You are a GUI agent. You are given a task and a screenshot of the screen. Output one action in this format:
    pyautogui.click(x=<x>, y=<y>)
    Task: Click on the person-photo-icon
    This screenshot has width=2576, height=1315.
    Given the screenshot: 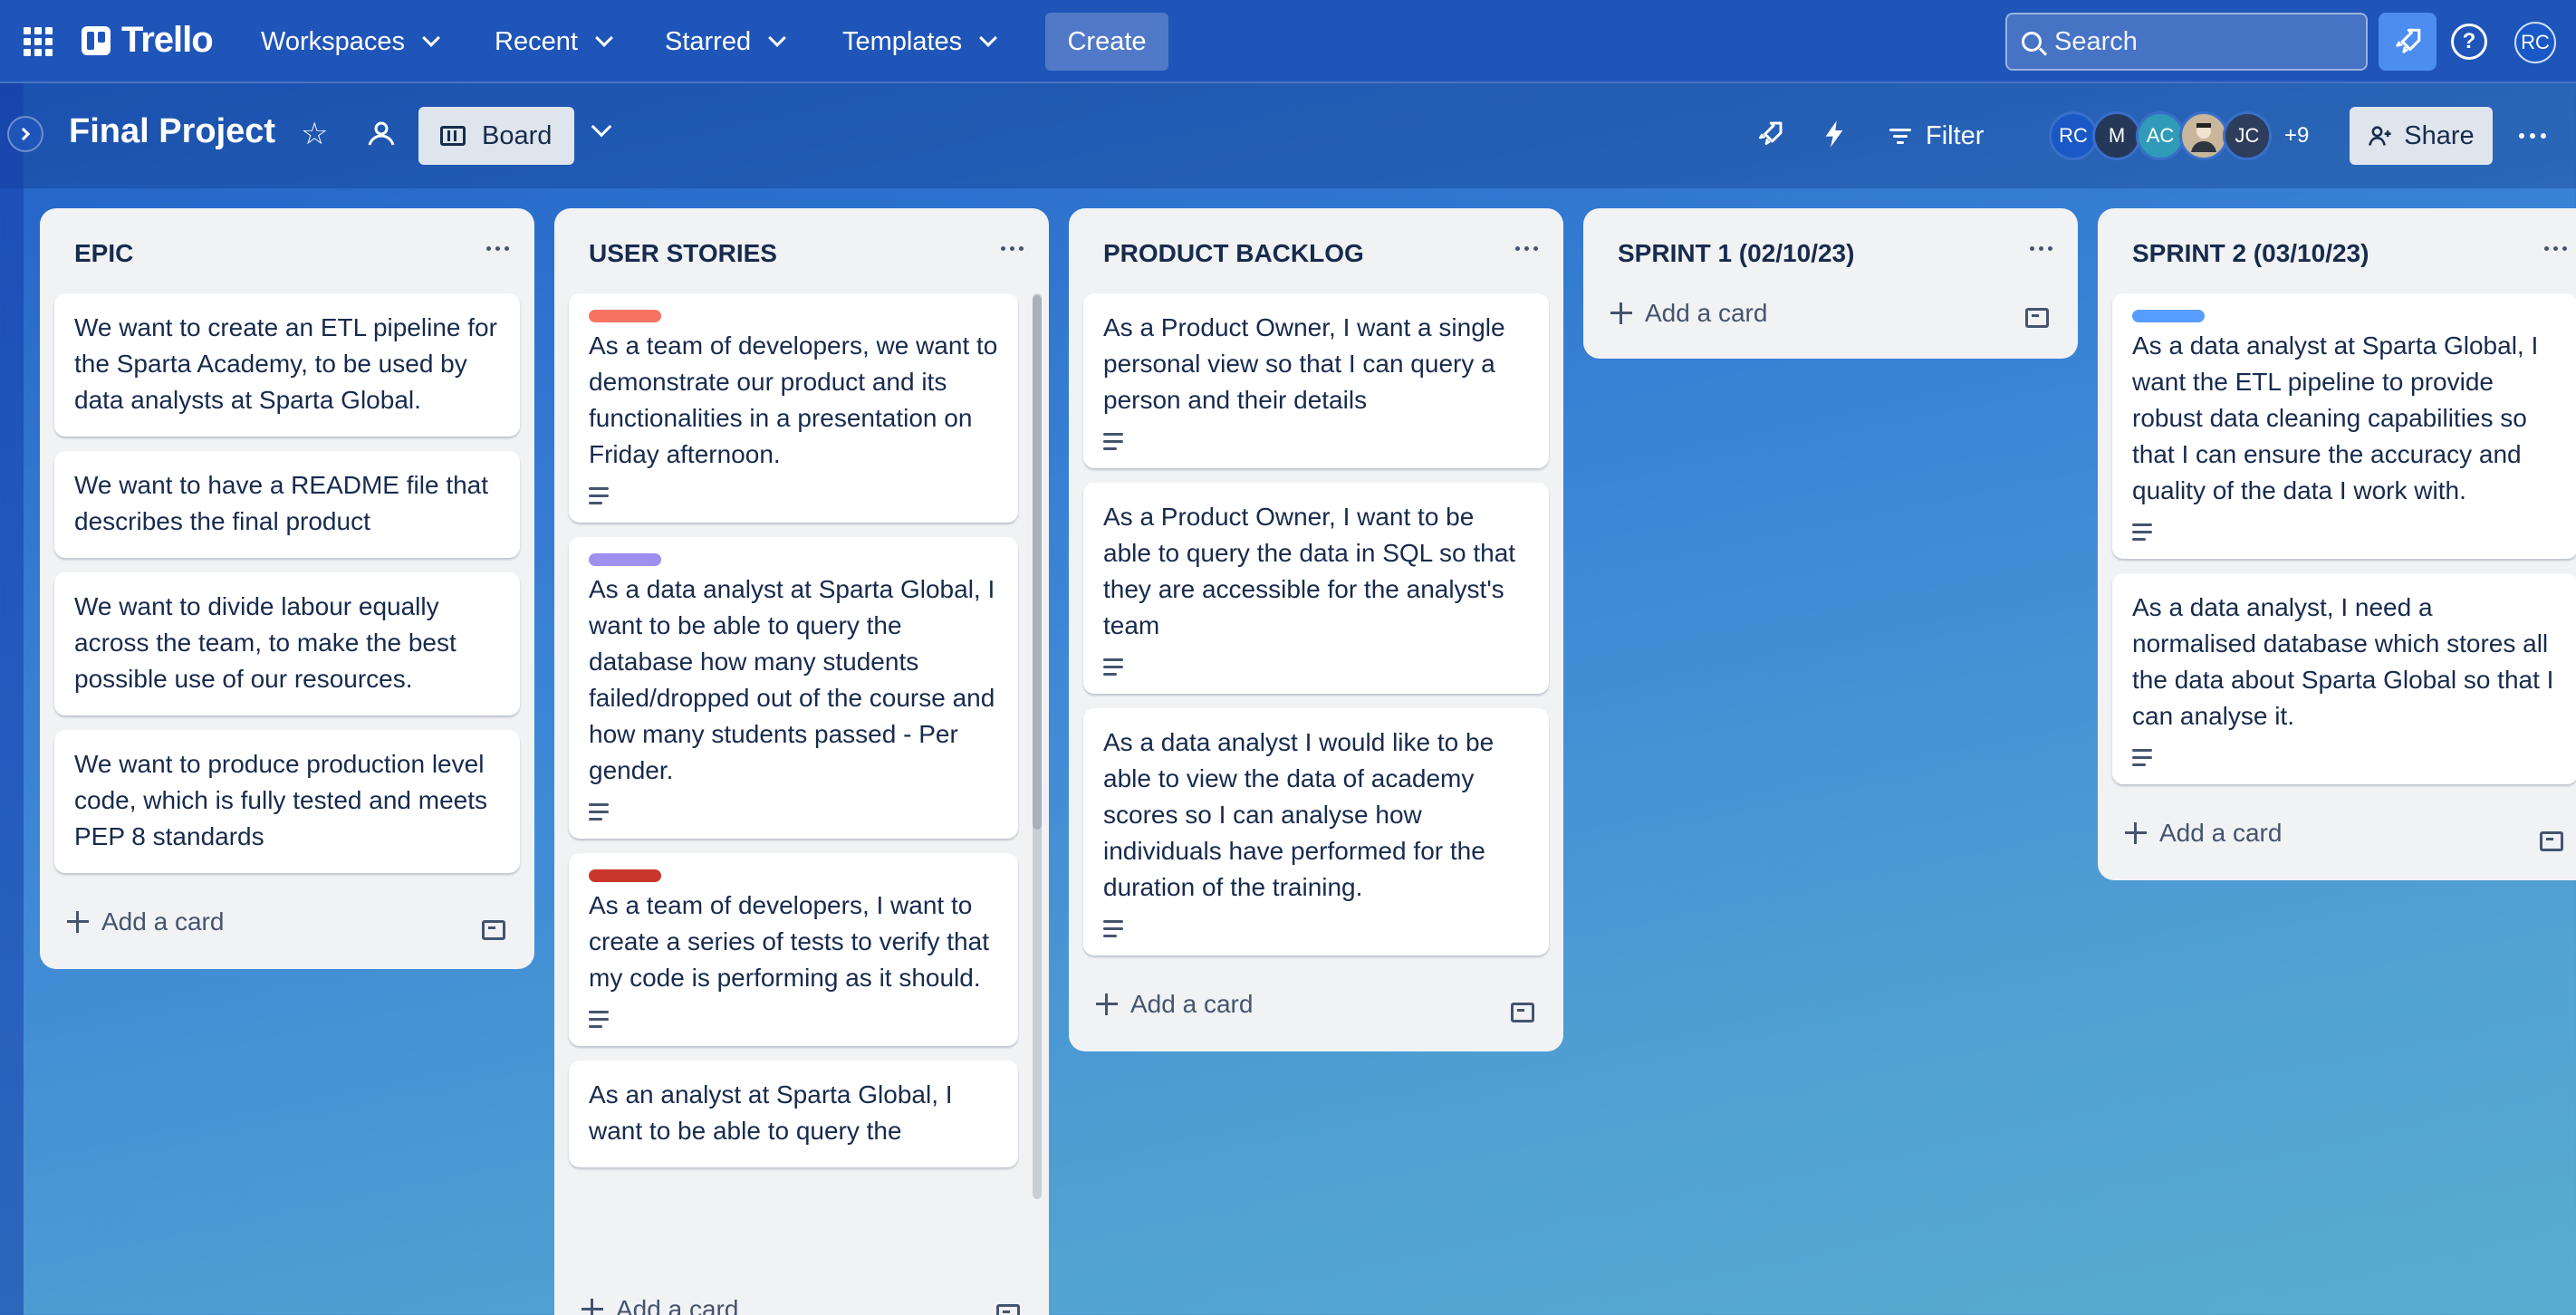 What is the action you would take?
    pyautogui.click(x=2203, y=137)
    